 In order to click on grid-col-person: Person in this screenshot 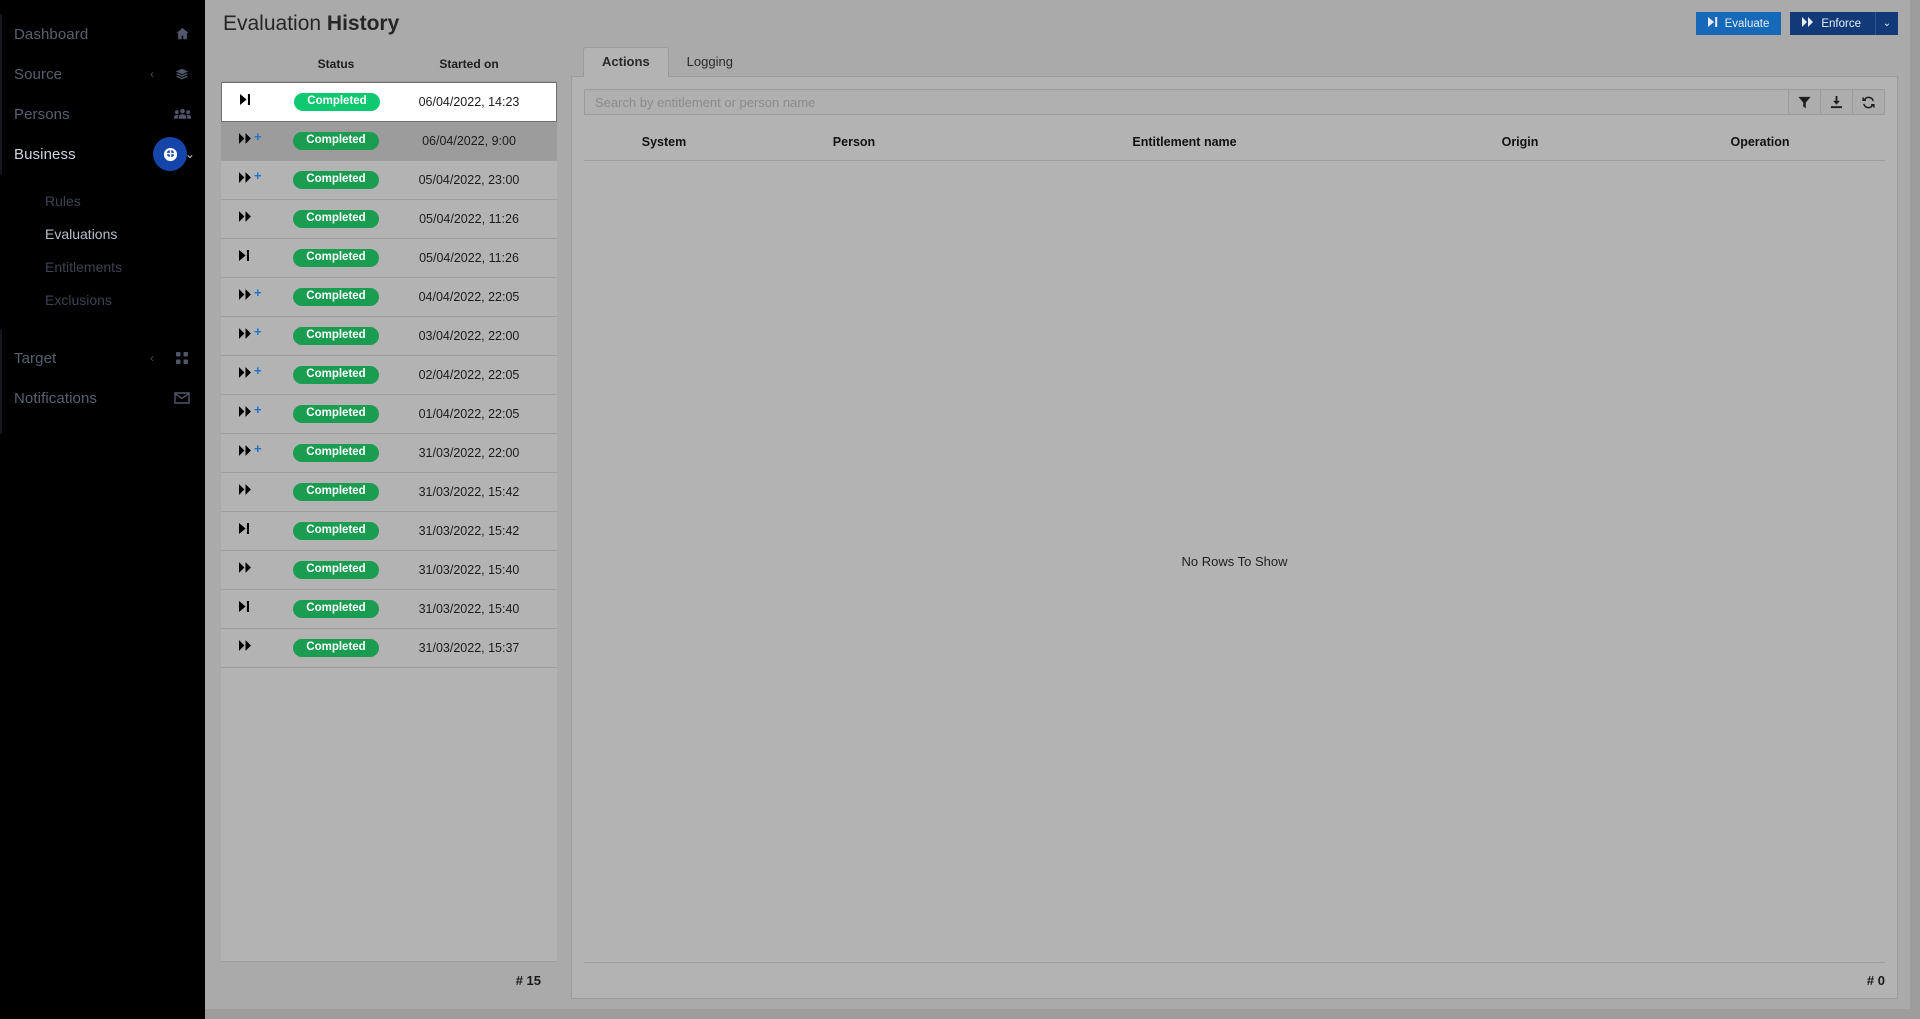, I will do `click(854, 142)`.